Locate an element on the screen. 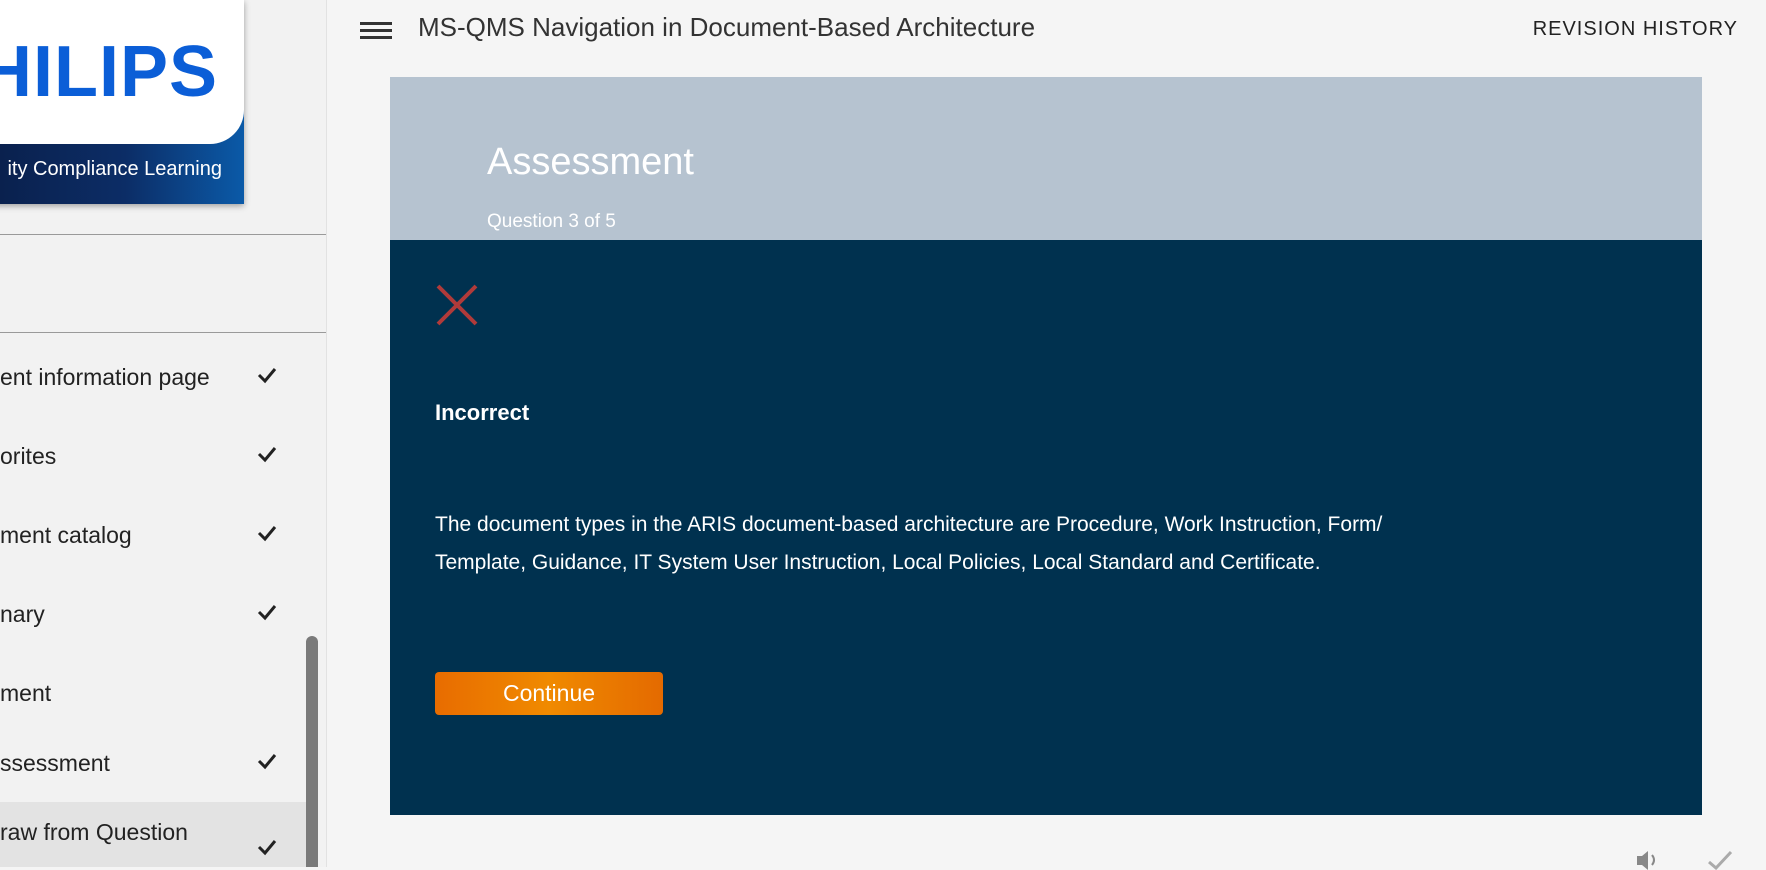  sidebar-scrollbar is located at coordinates (312, 751).